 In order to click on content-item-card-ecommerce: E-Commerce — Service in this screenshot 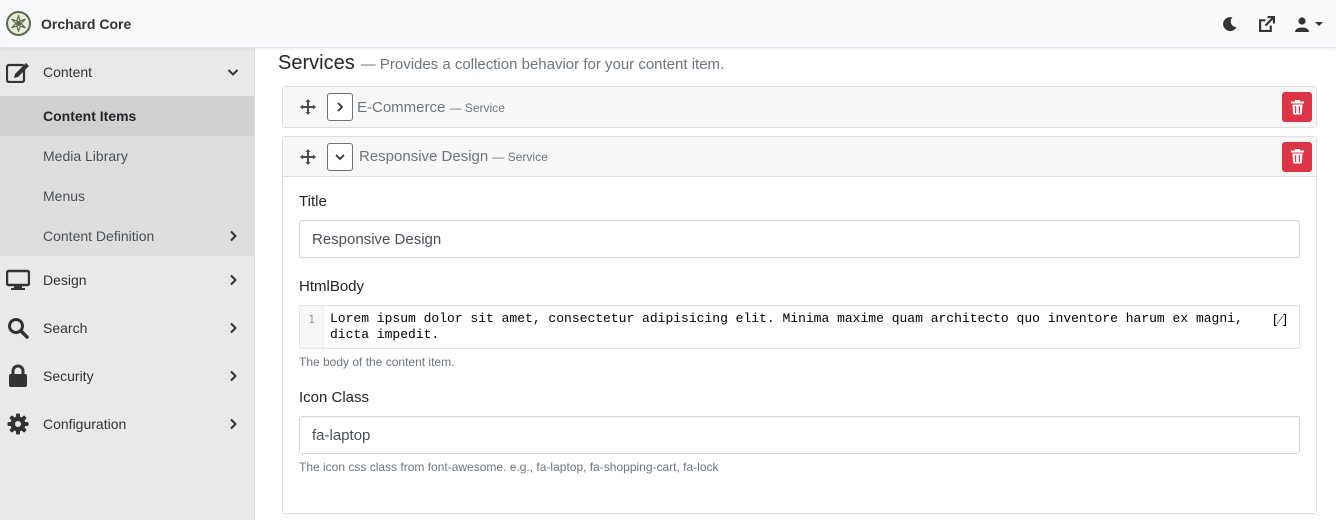, I will do `click(799, 107)`.